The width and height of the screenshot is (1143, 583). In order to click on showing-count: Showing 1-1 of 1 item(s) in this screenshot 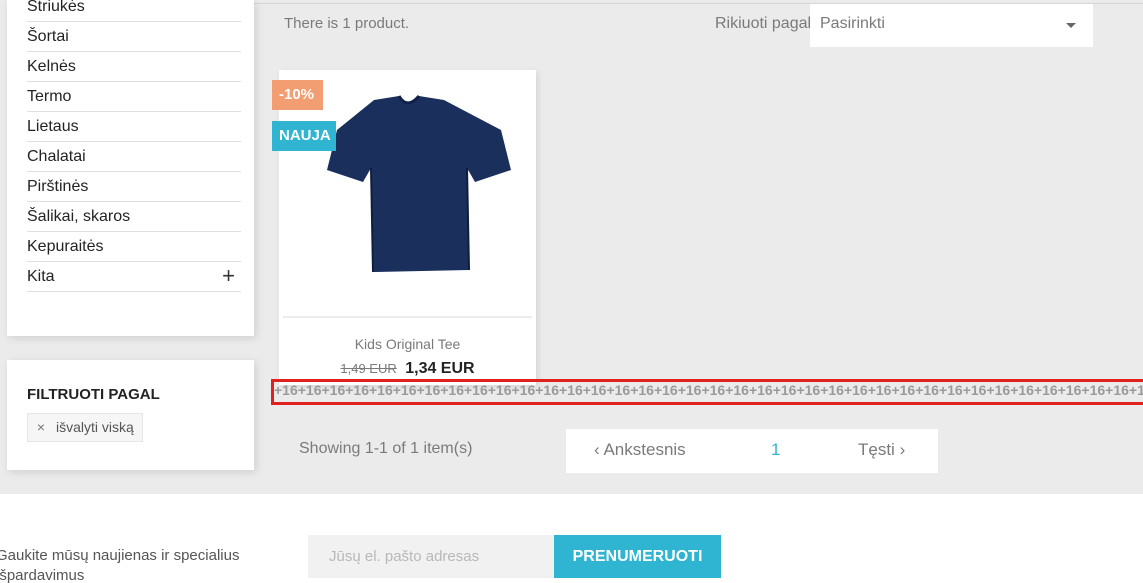, I will do `click(386, 448)`.